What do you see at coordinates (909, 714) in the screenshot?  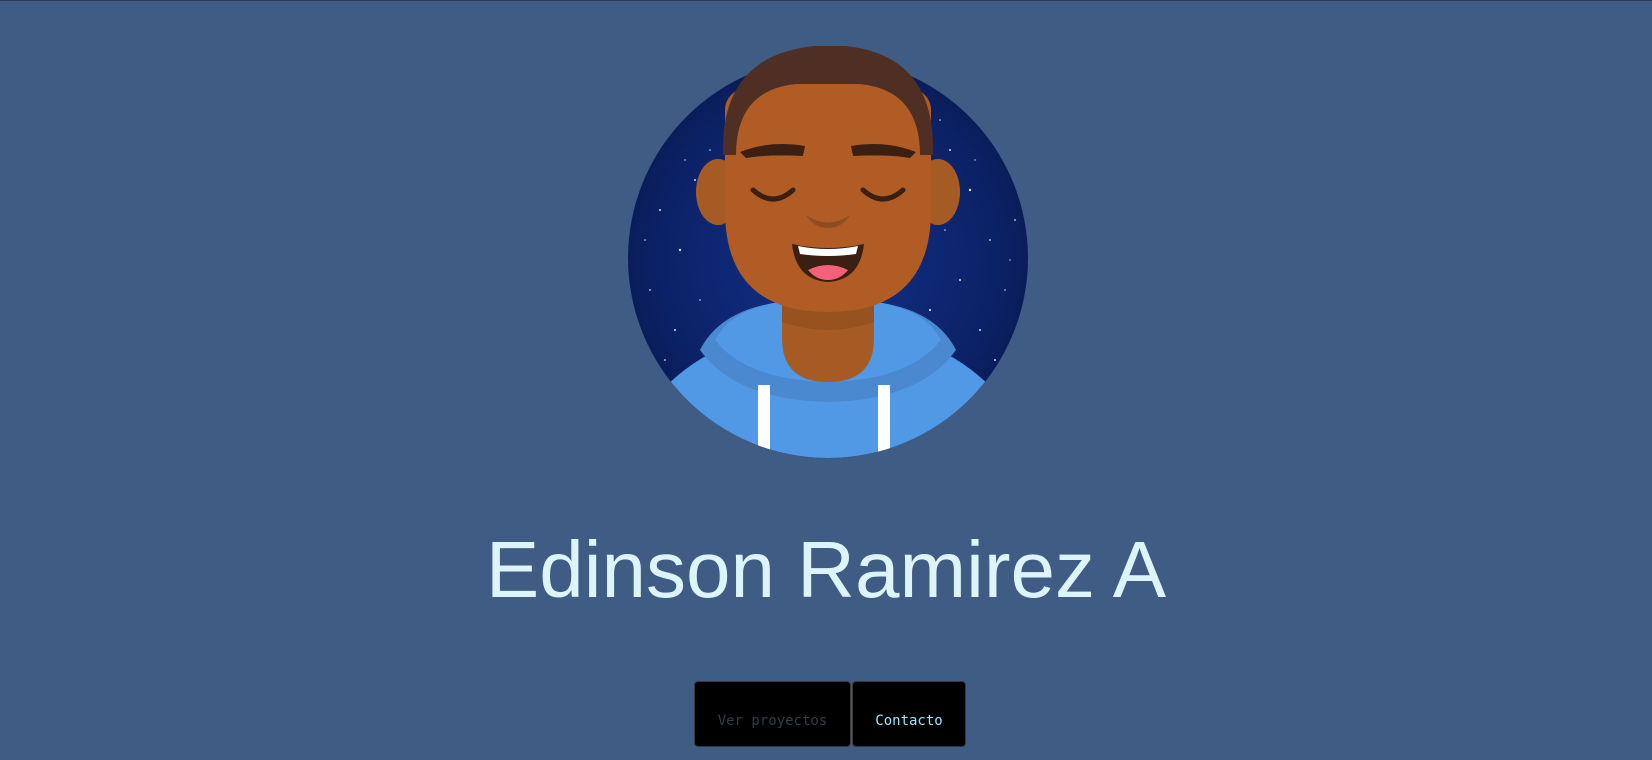 I see `contact-button: Contacto` at bounding box center [909, 714].